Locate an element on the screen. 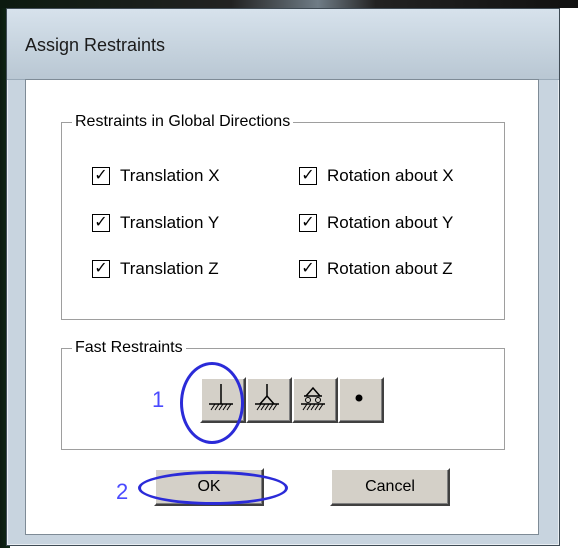 This screenshot has width=578, height=548. rotation-x-checkbox: ✓ is located at coordinates (308, 176).